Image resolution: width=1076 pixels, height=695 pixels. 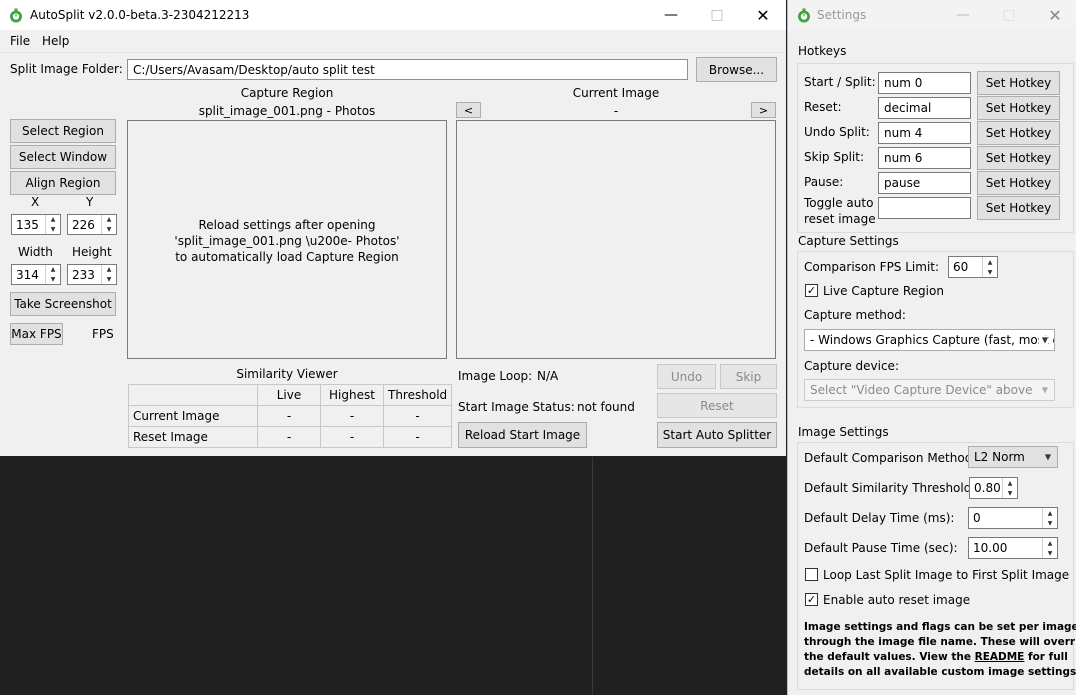 I want to click on fps-limit-value: 60, so click(x=961, y=267).